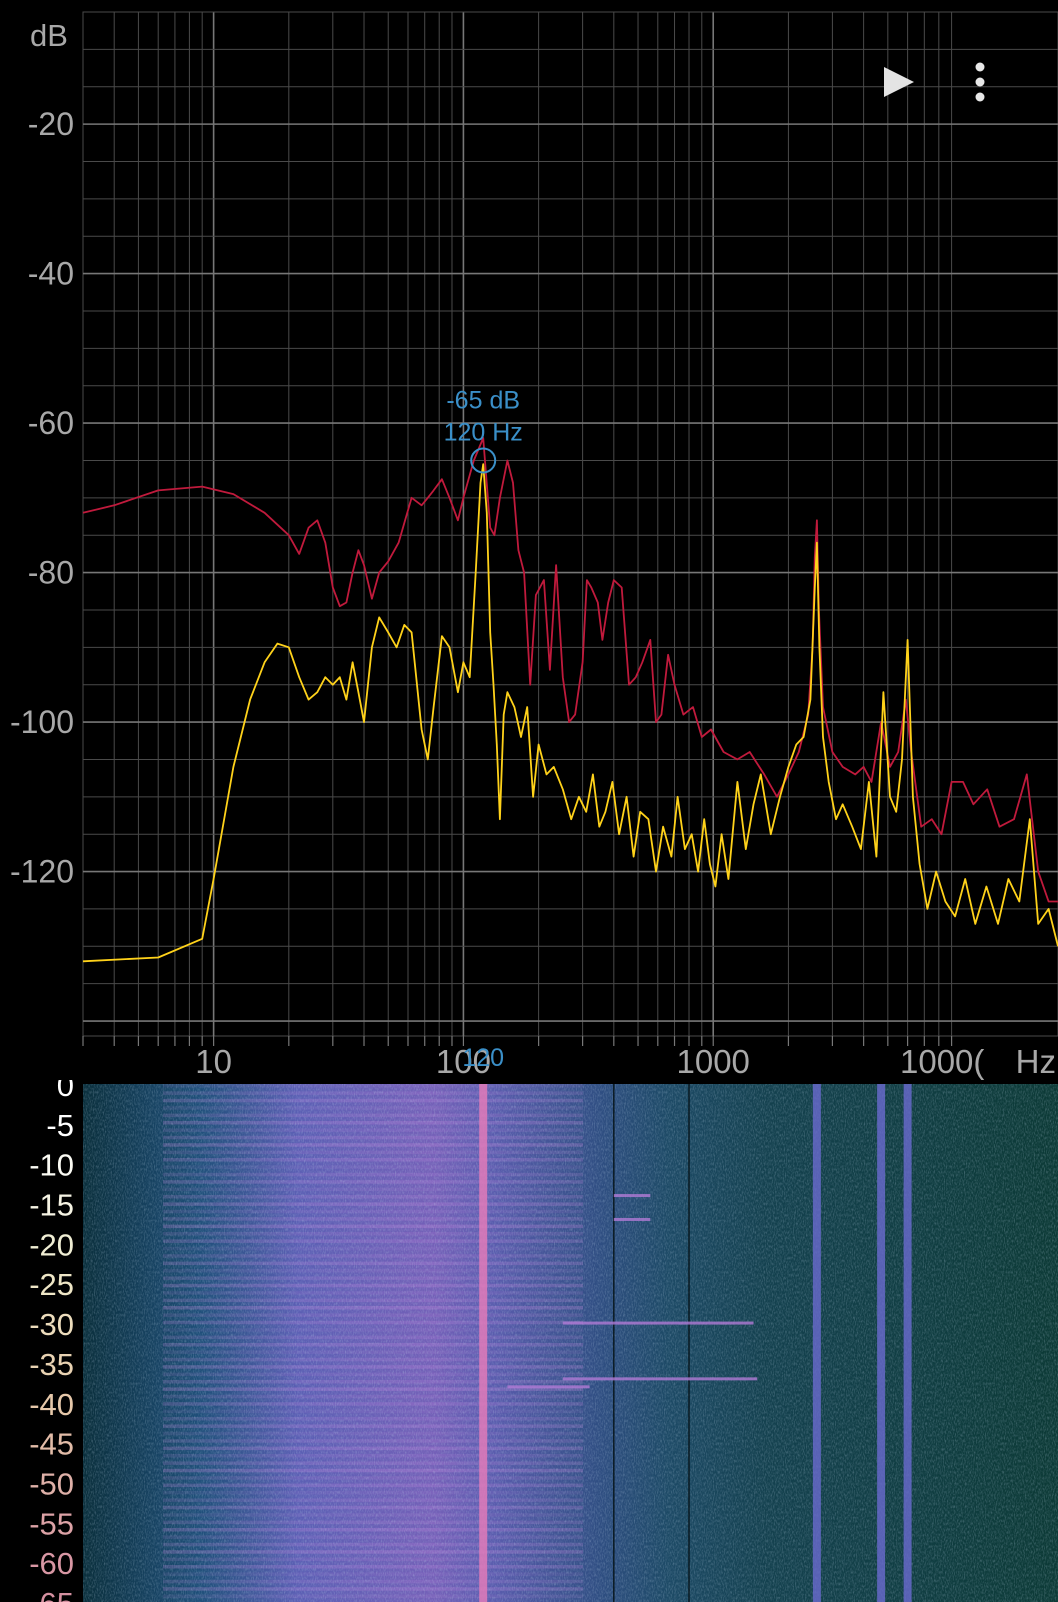  Describe the element at coordinates (42, 872) in the screenshot. I see `y-tick-label: -120` at that location.